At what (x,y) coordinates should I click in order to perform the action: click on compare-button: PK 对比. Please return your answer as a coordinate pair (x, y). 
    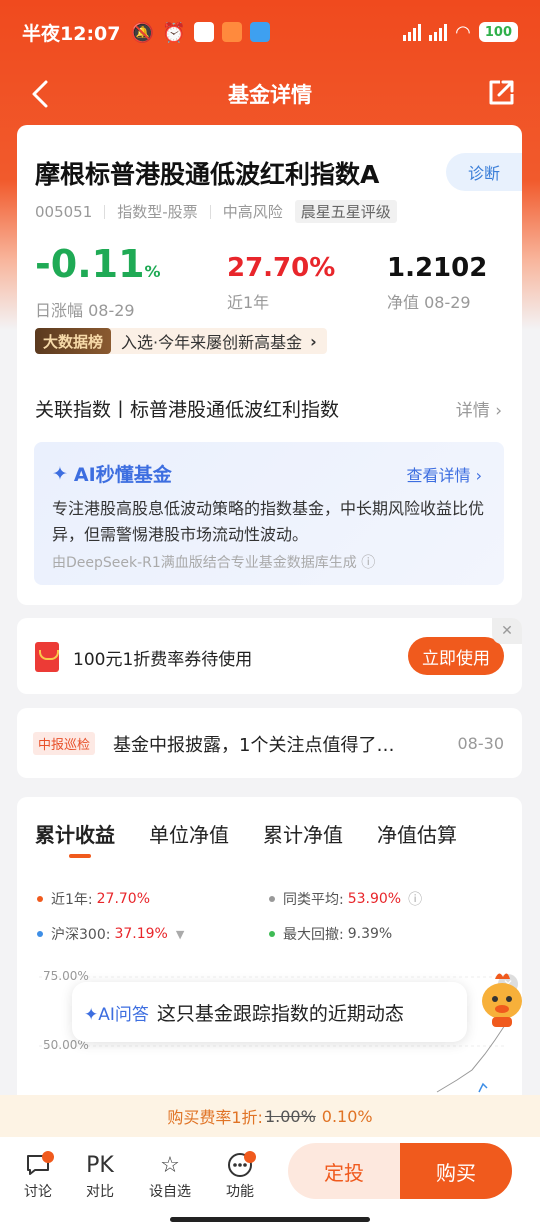
    Looking at the image, I should click on (100, 1175).